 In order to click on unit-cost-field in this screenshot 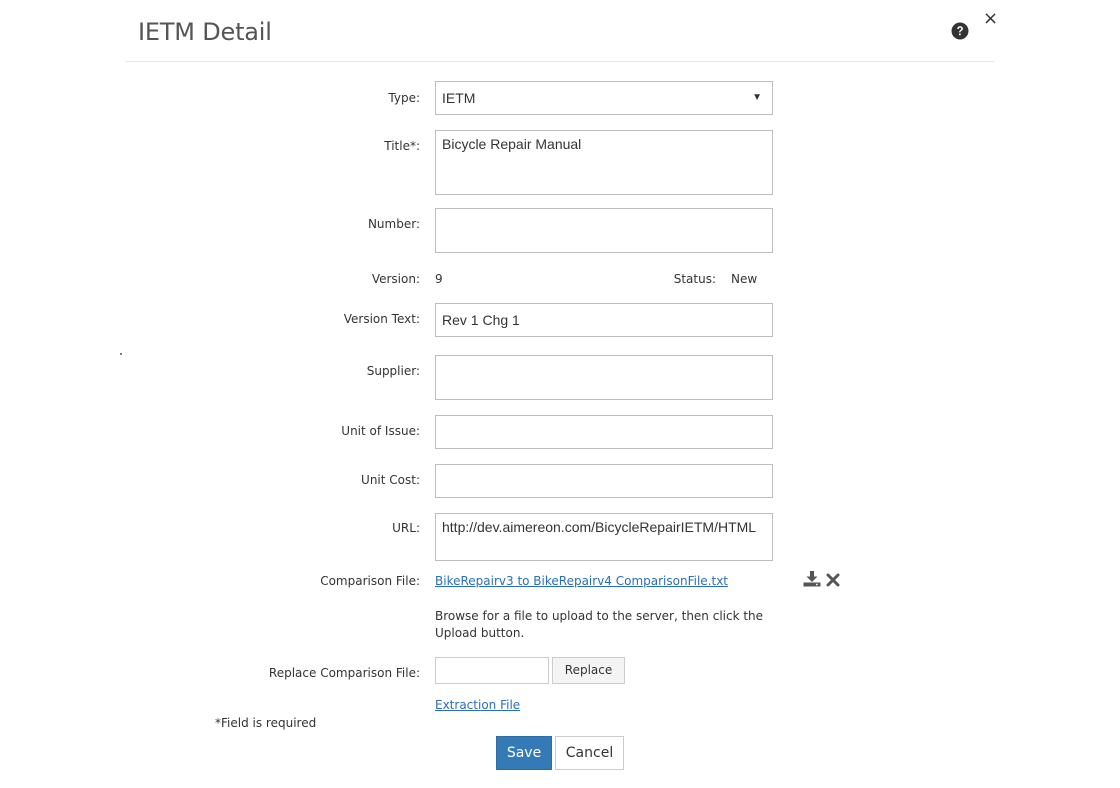, I will do `click(604, 481)`.